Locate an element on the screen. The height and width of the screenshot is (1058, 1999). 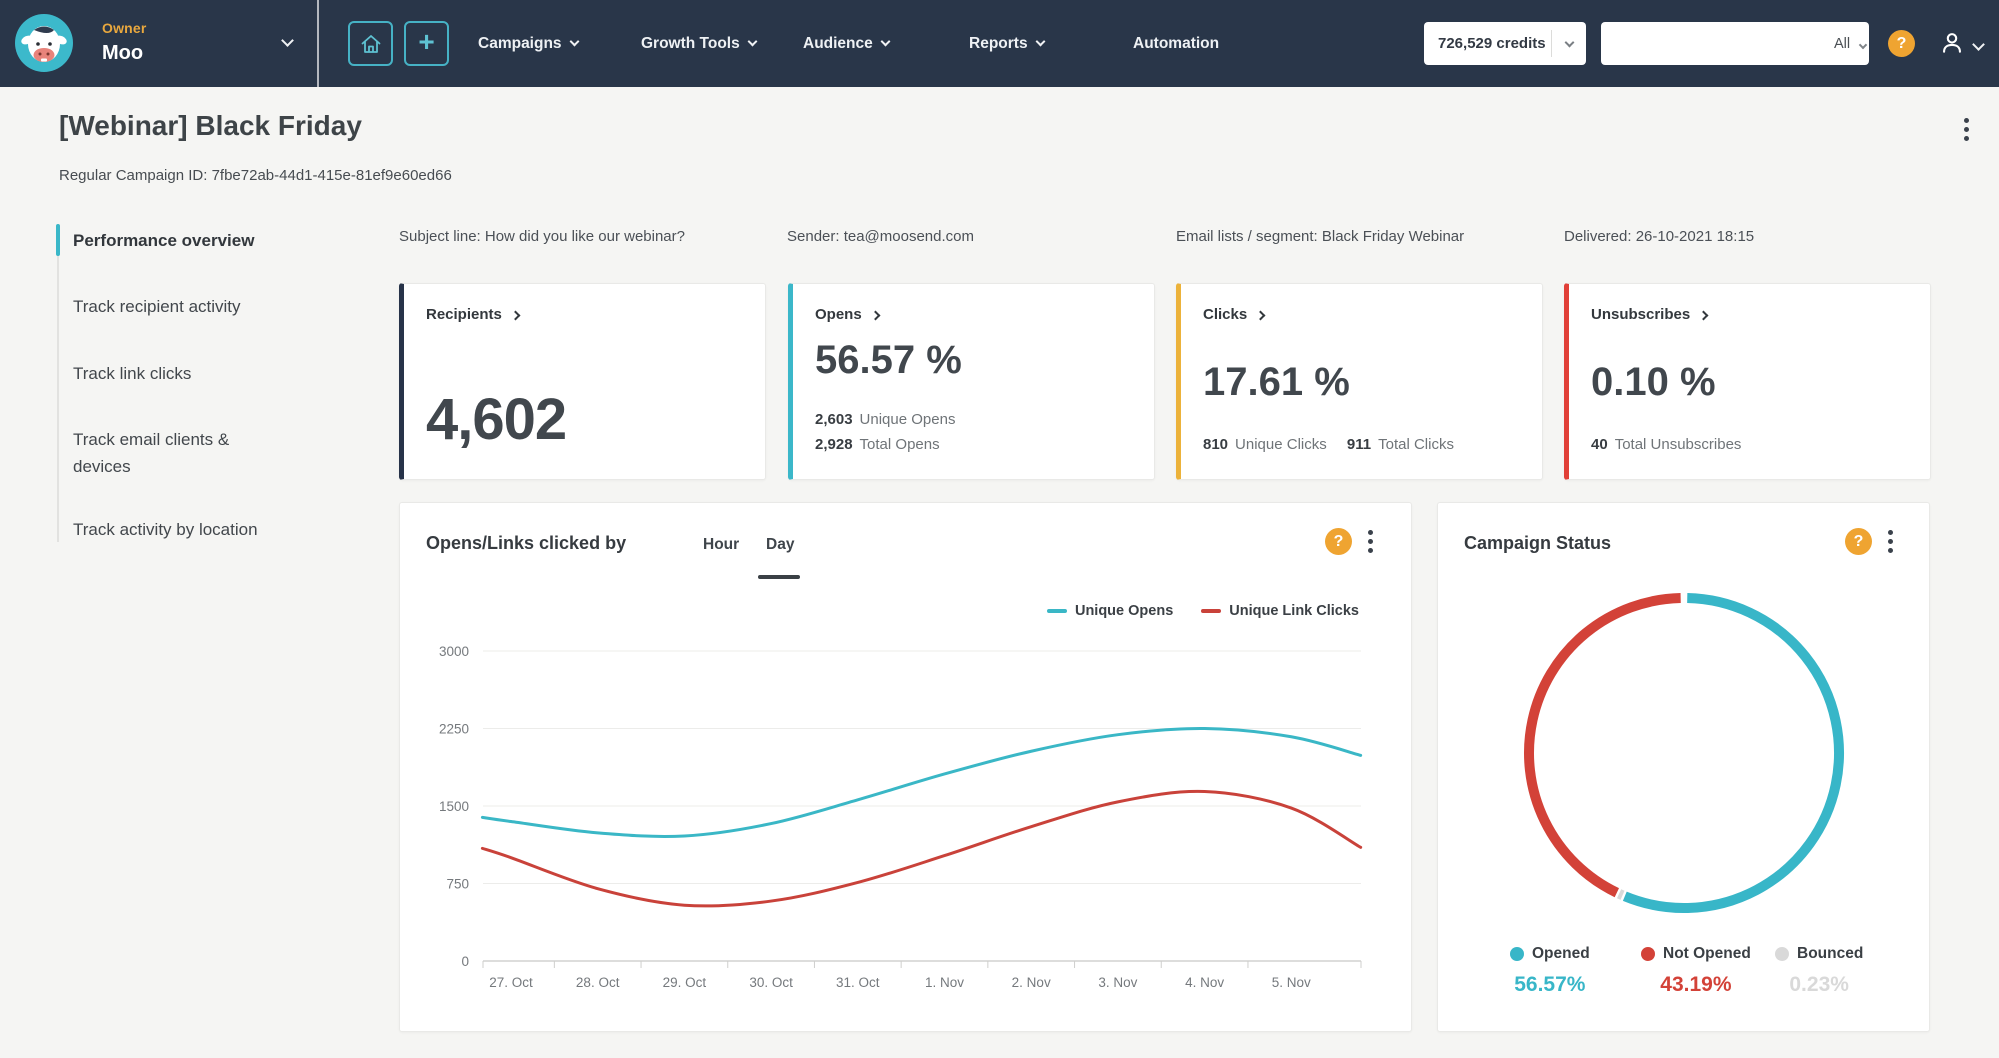
meta-delivered: Delivered: 26-10-2021 18:15 is located at coordinates (1659, 236).